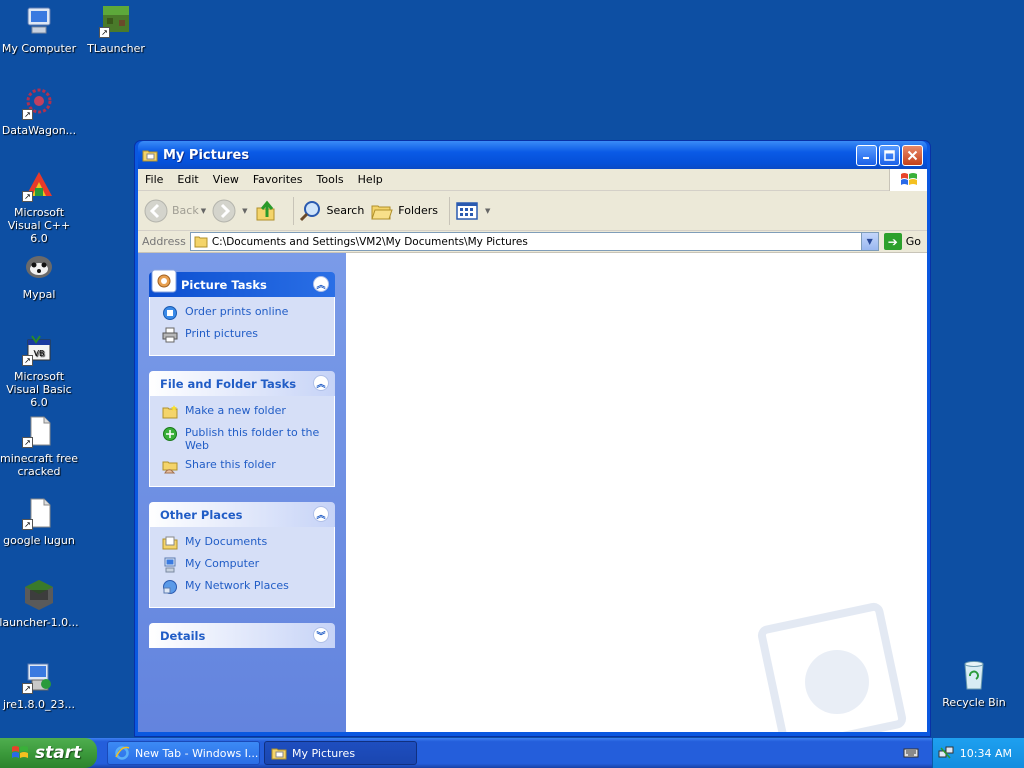  Describe the element at coordinates (116, 29) in the screenshot. I see `desktop-icon-tlauncher: ↗ TLauncher` at that location.